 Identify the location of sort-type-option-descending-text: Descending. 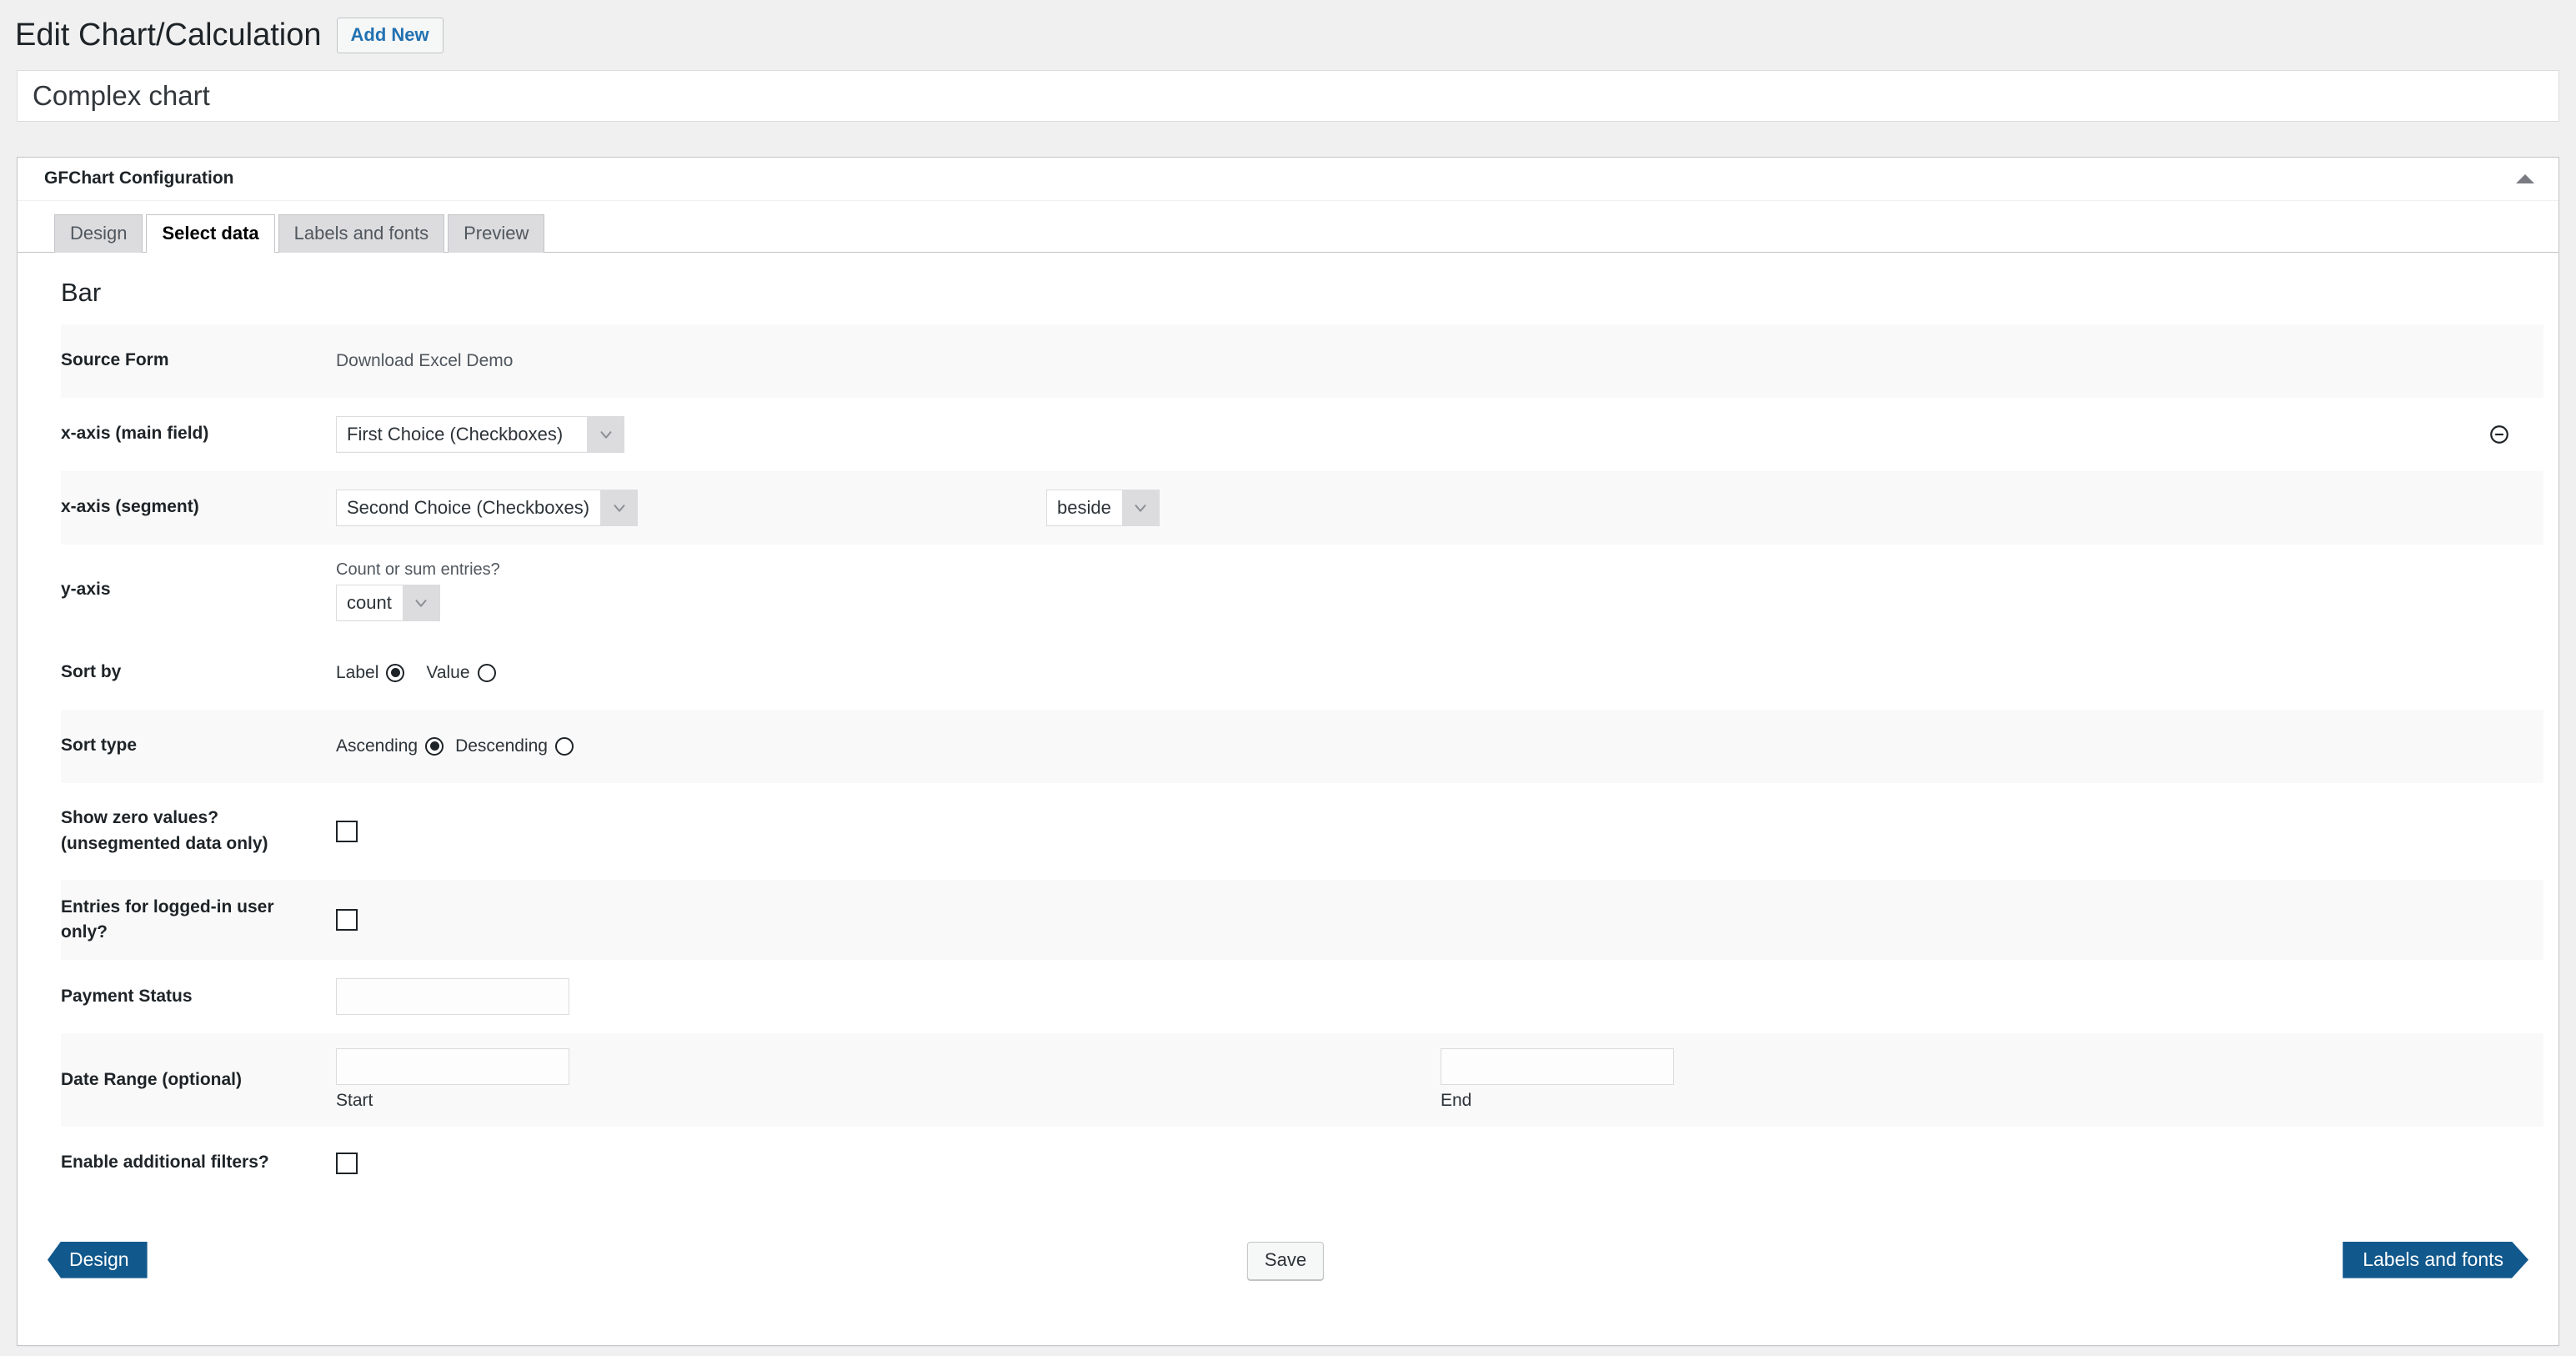
(501, 746).